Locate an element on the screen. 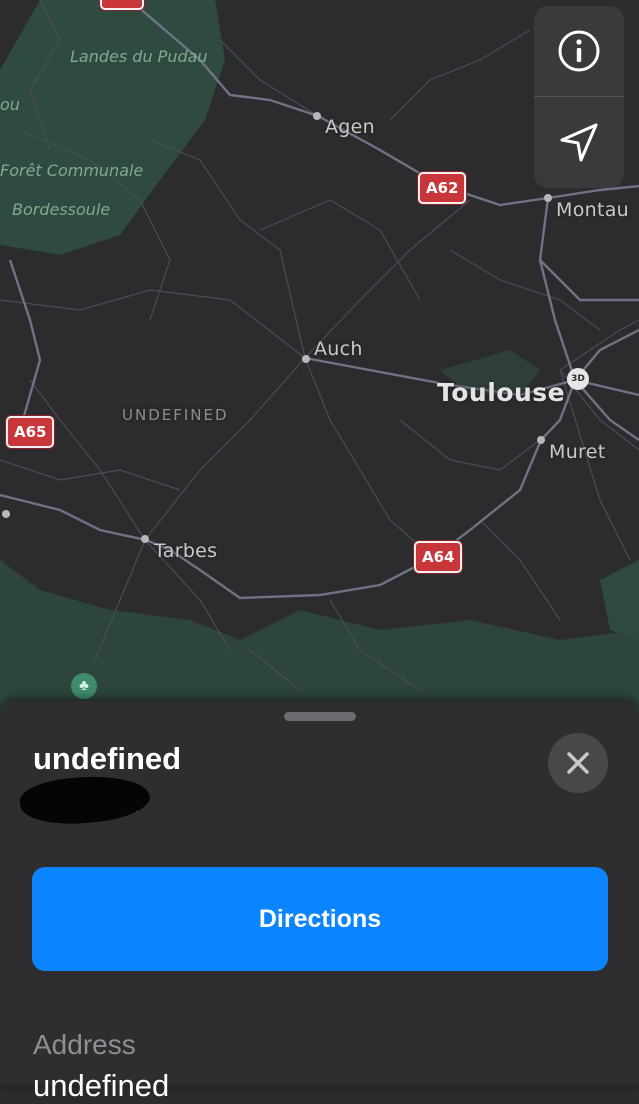 The image size is (639, 1104). 3d-landmark-badge: 3D is located at coordinates (578, 379).